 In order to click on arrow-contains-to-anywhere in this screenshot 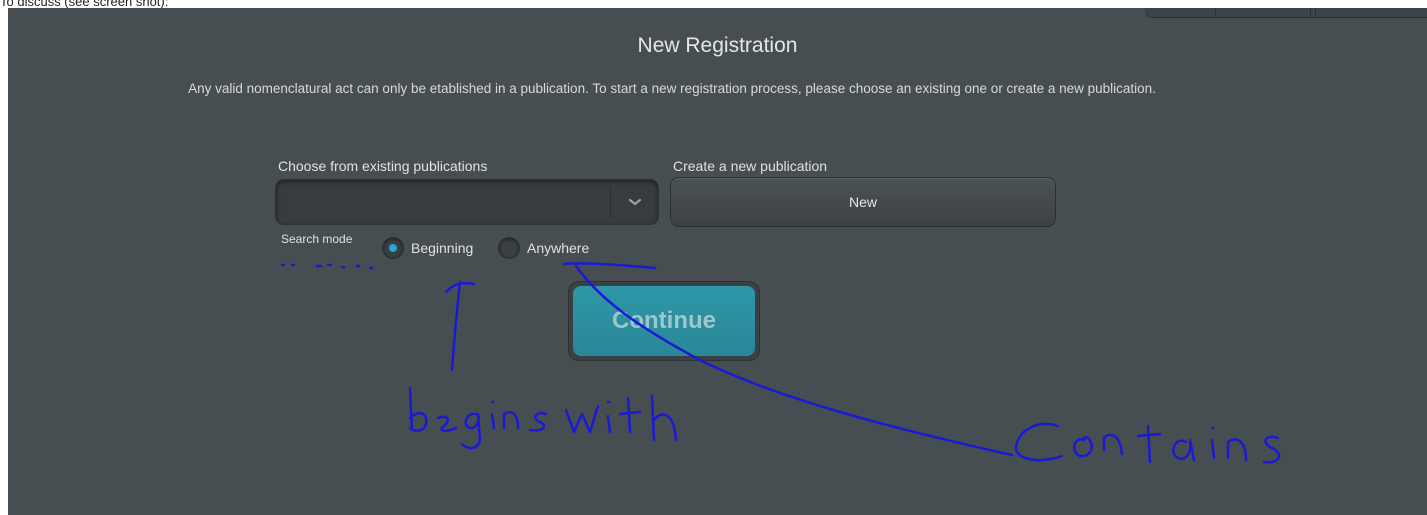, I will do `click(788, 359)`.